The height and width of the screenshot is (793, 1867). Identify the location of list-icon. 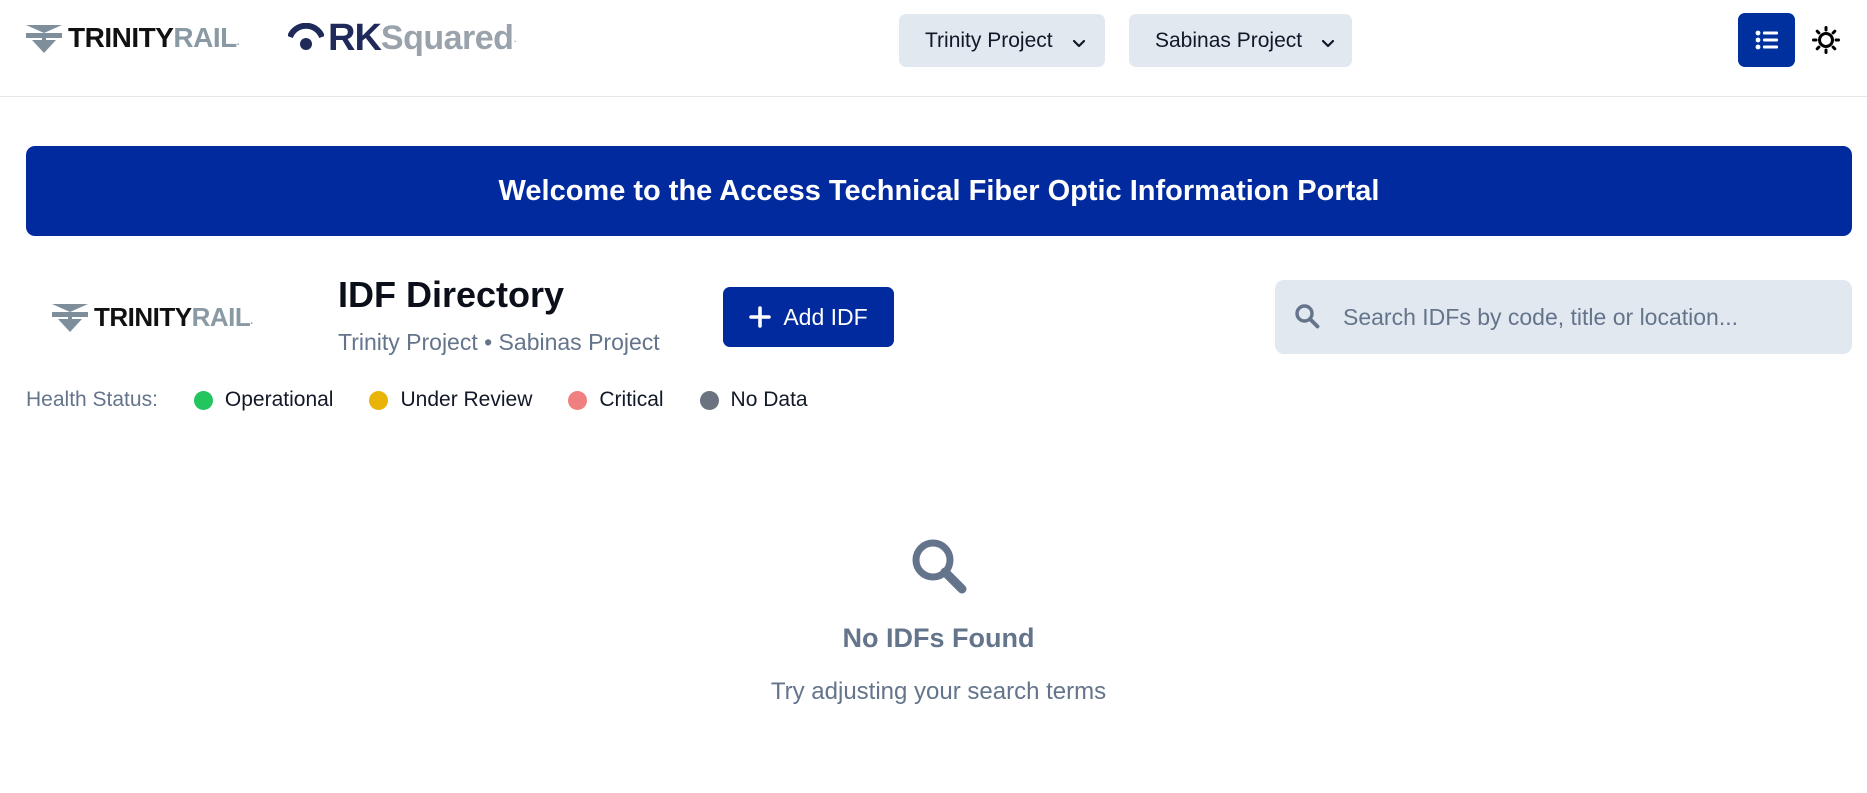
(1766, 40).